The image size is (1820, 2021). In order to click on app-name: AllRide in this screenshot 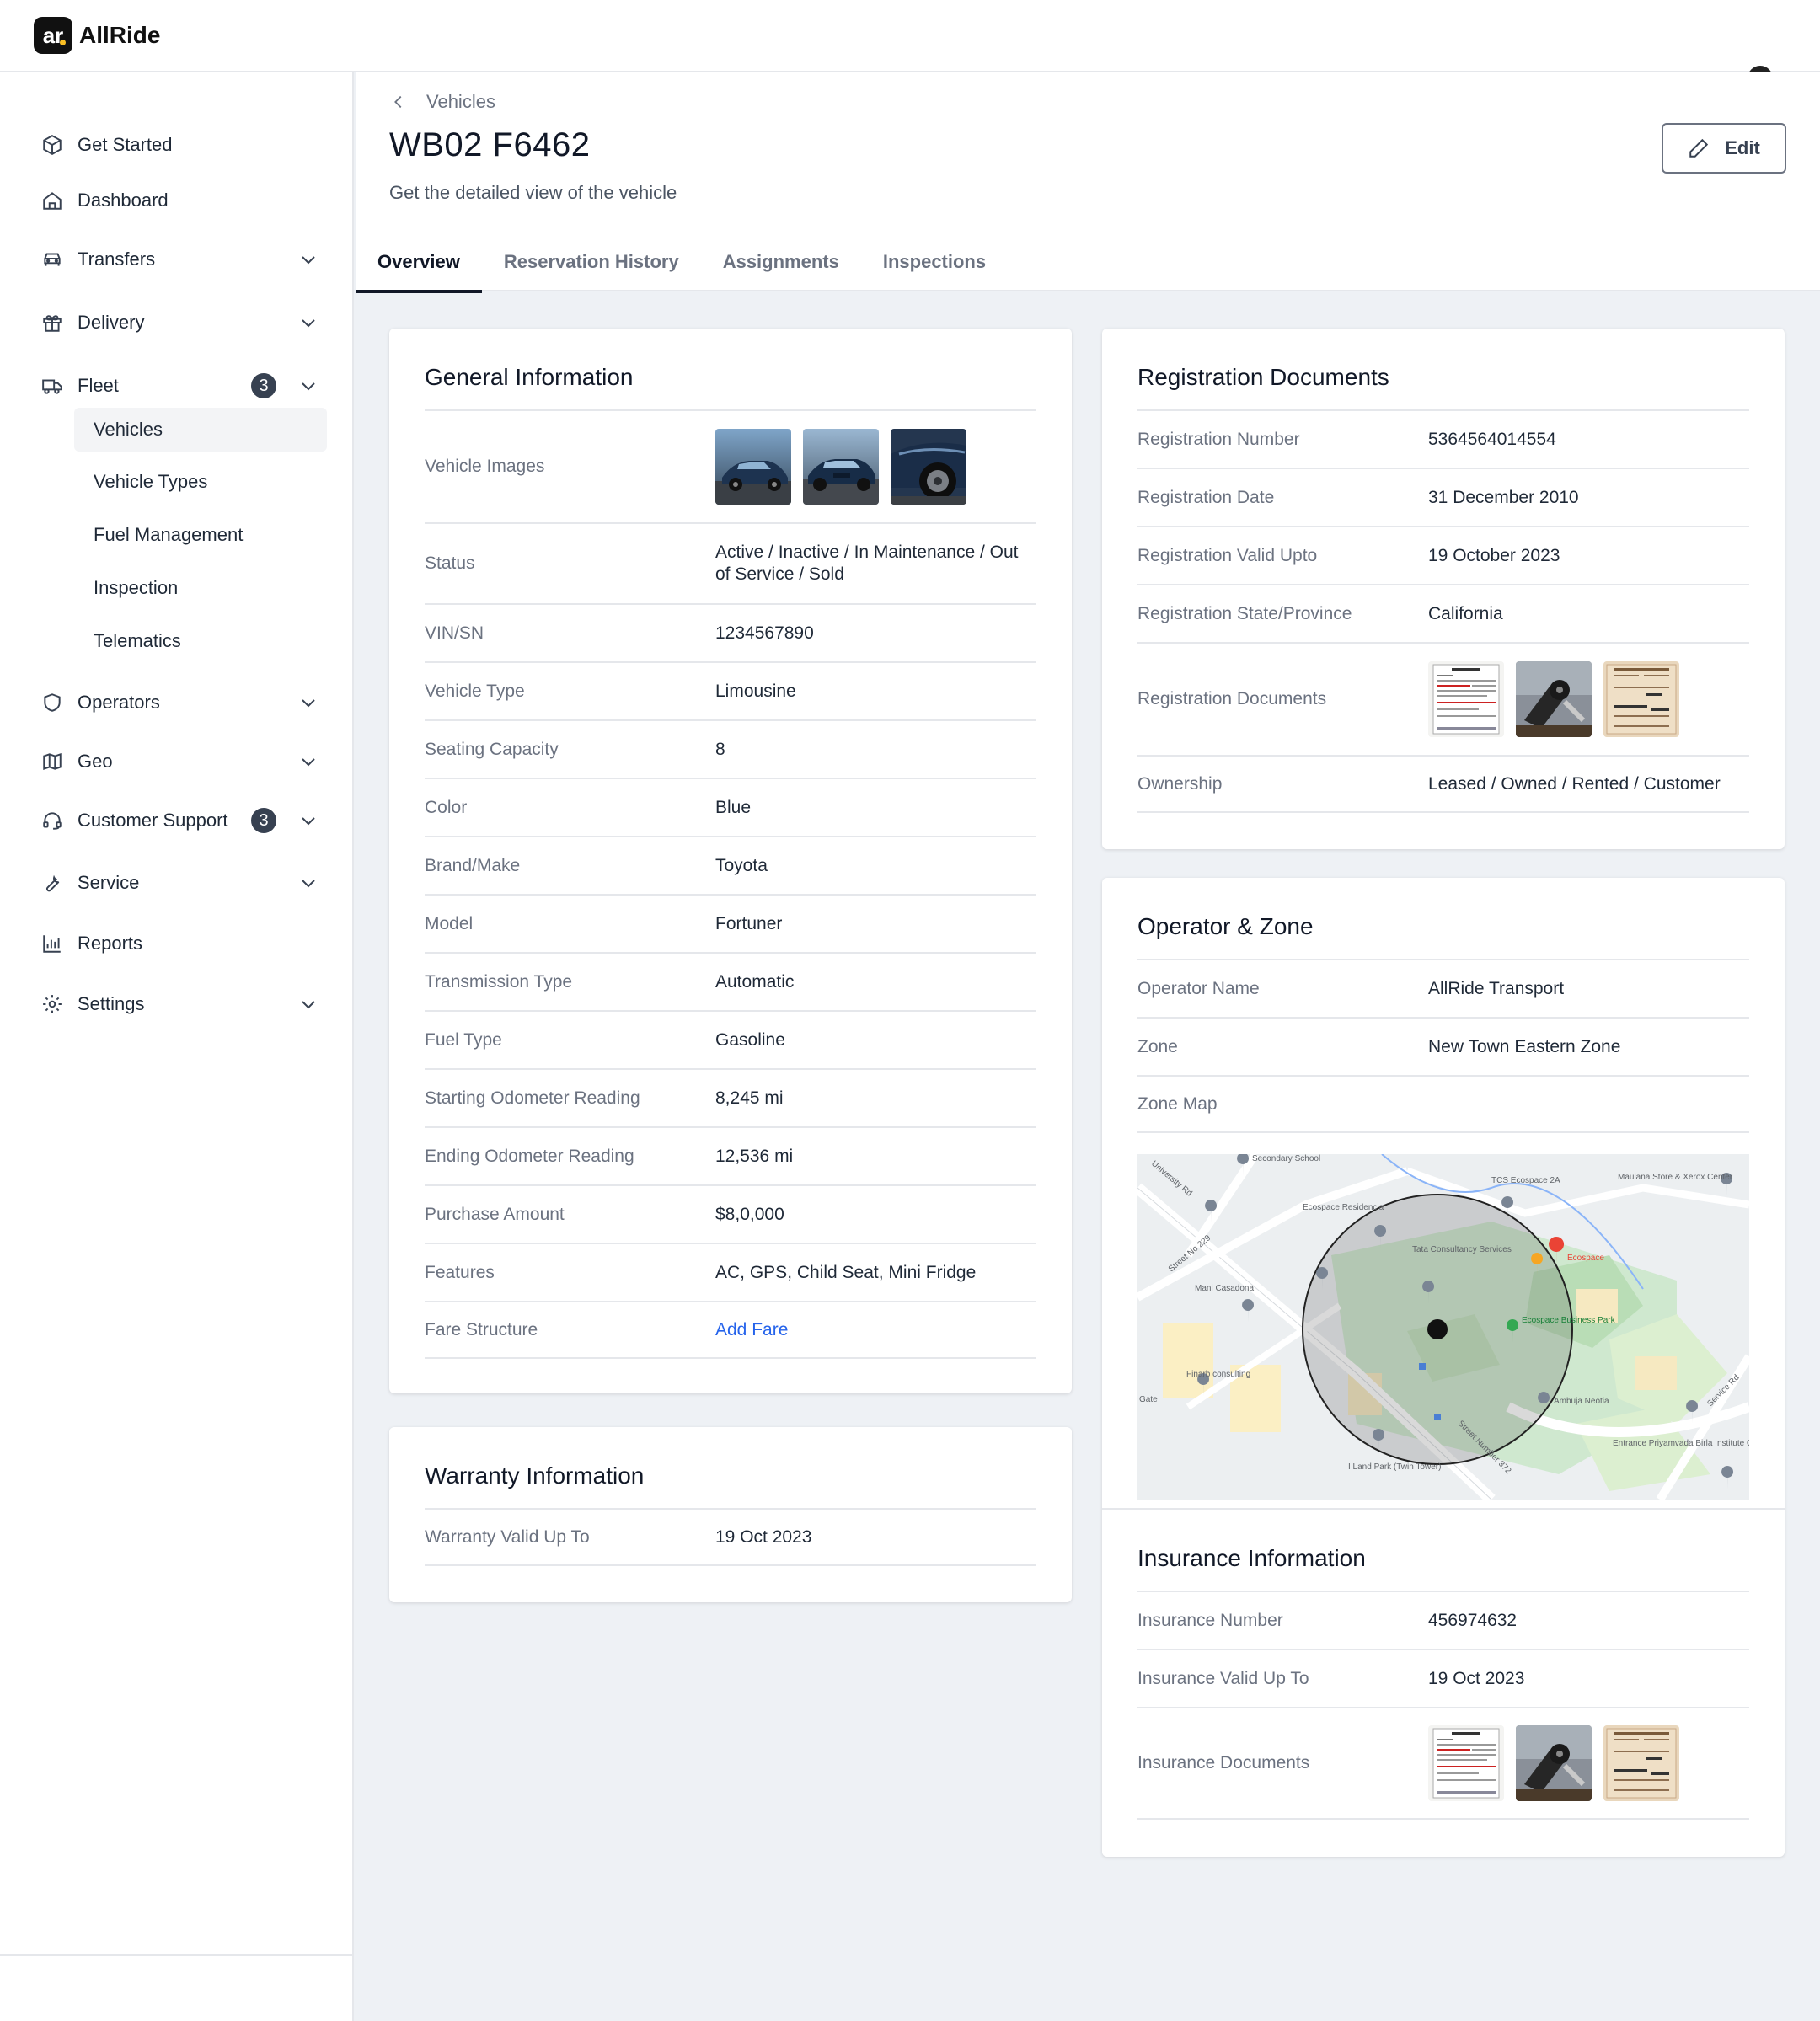, I will do `click(120, 35)`.